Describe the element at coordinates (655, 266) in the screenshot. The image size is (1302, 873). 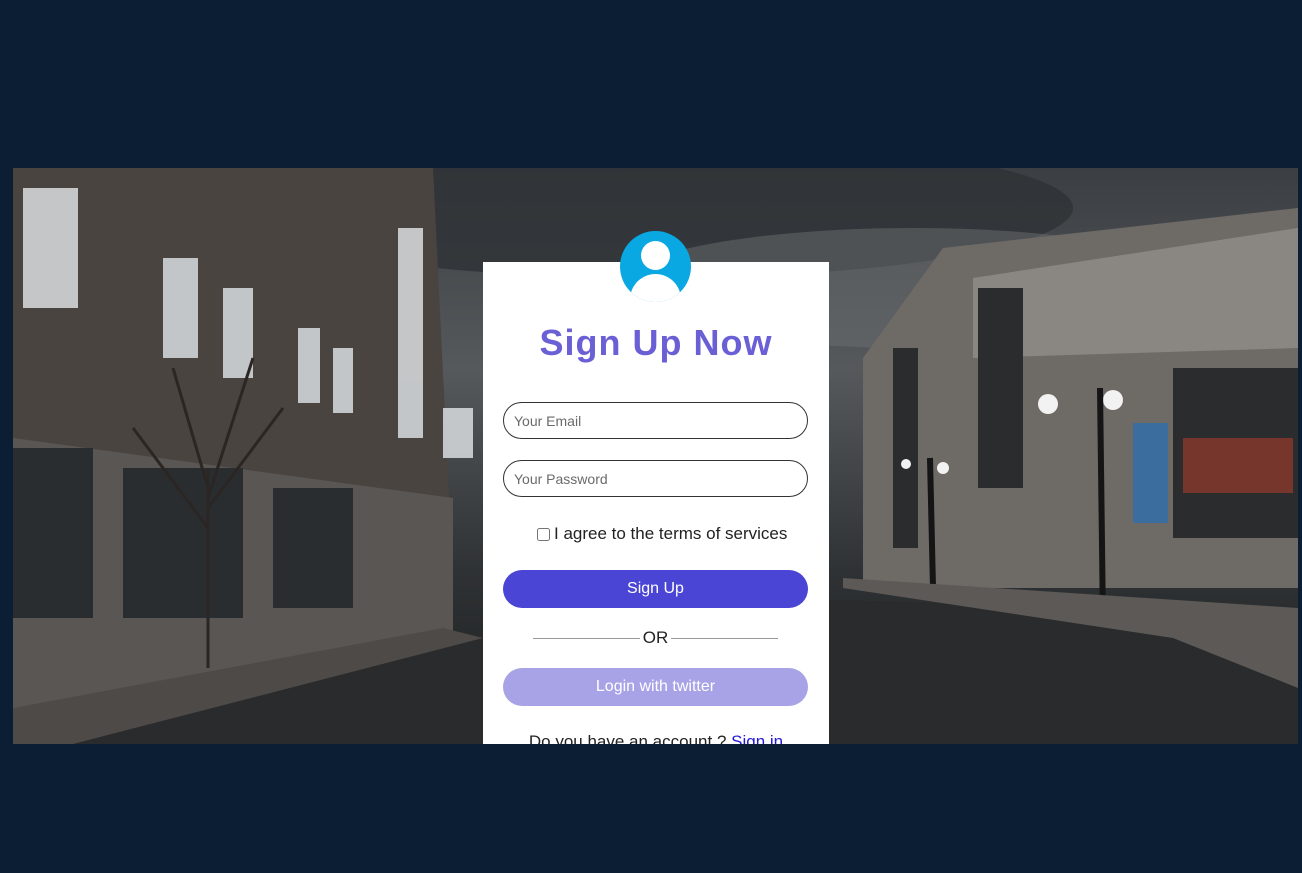
I see `user-avatar-icon` at that location.